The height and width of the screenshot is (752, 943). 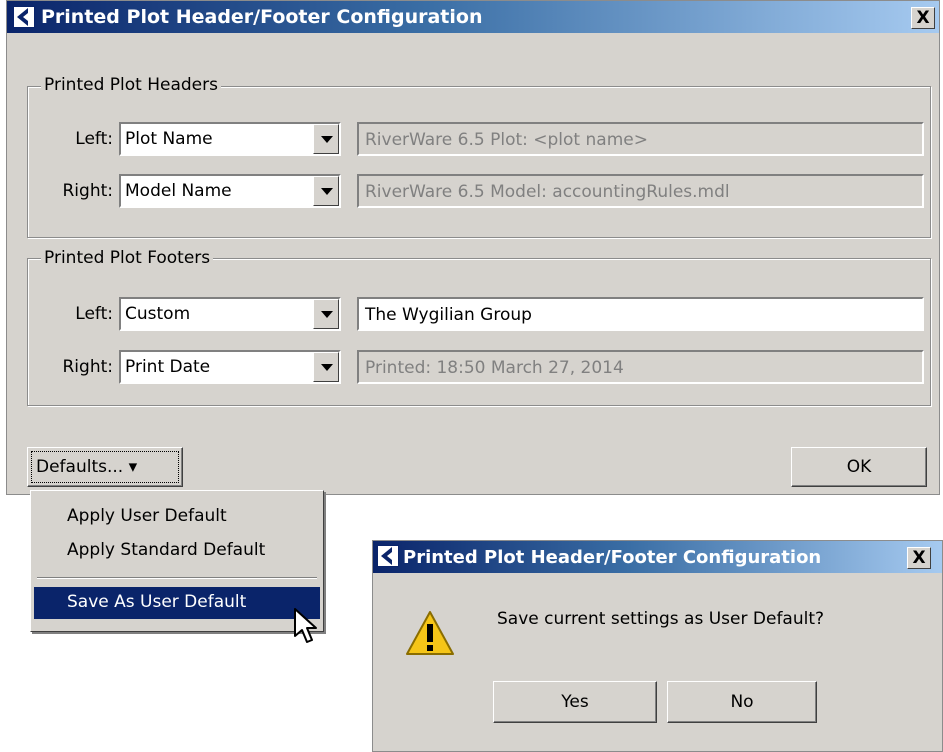 I want to click on header-right-text-value: RiverWare 6.5 Model: accountingRules.mdl, so click(x=547, y=192).